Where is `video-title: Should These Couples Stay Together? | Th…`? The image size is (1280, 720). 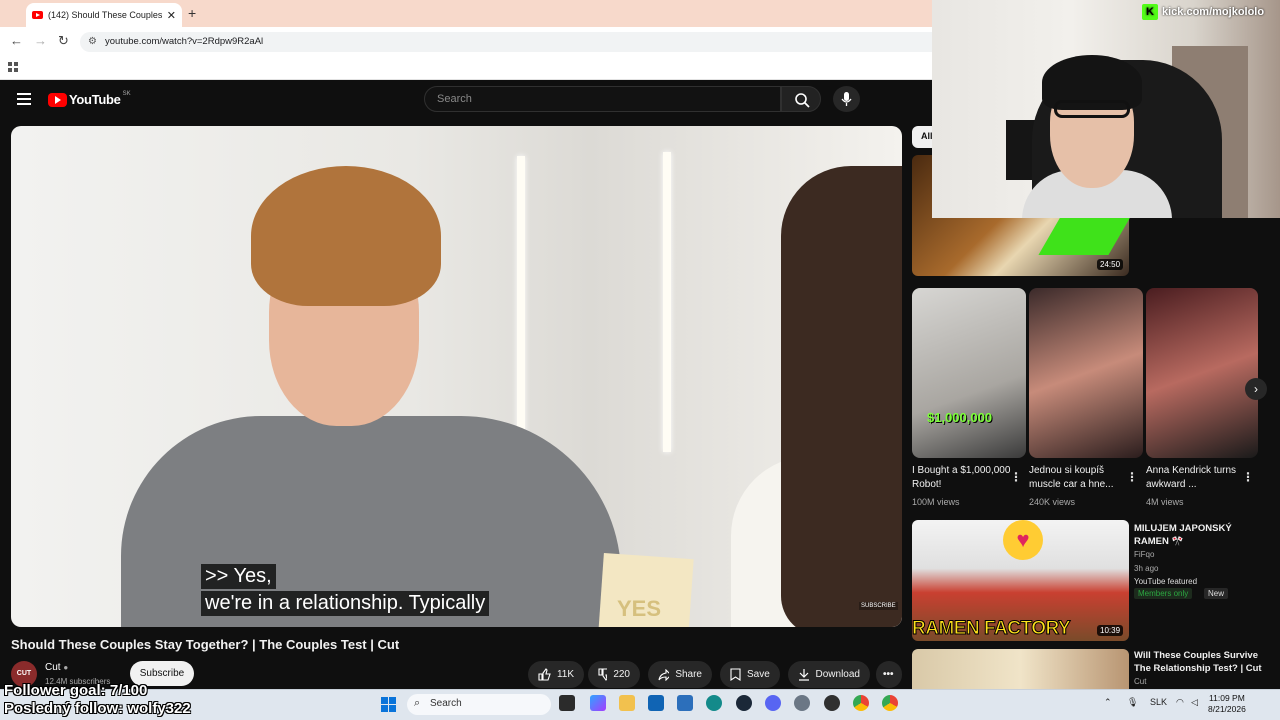 video-title: Should These Couples Stay Together? | Th… is located at coordinates (205, 644).